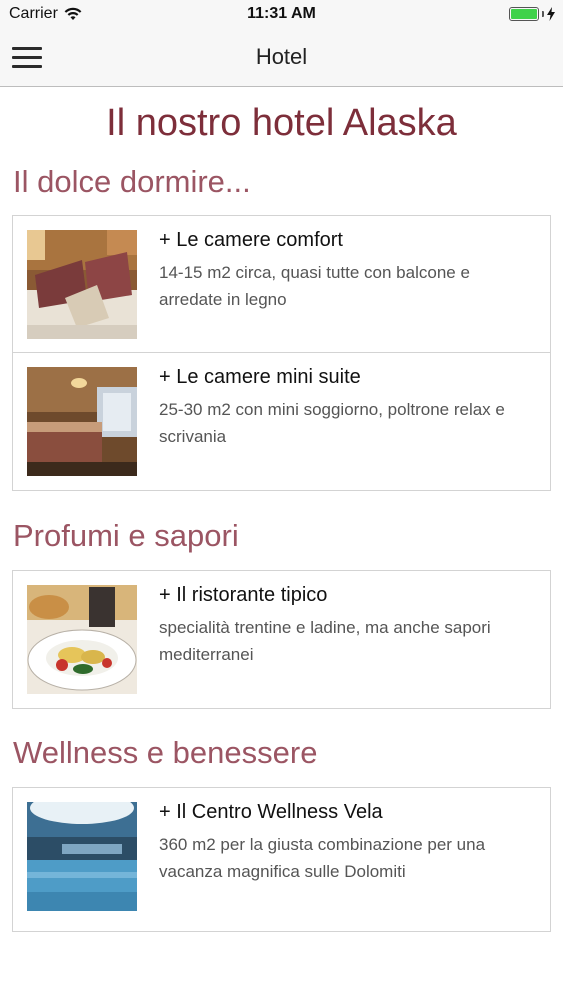  I want to click on item-title: + Il Centro Wellness Vela, so click(271, 812).